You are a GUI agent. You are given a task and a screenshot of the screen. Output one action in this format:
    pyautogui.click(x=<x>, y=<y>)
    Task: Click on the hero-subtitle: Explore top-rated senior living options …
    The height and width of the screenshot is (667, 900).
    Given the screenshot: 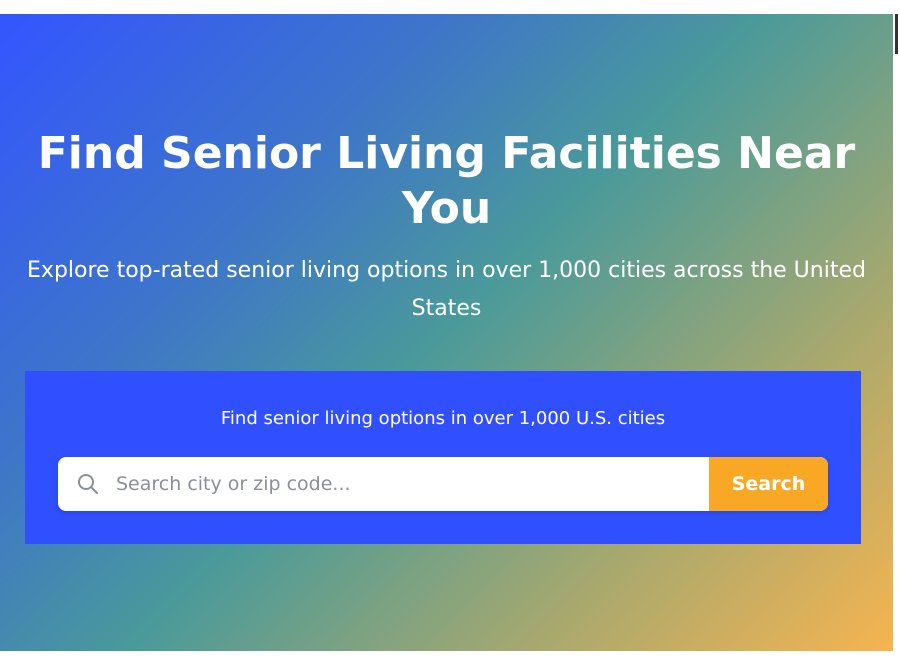 What is the action you would take?
    pyautogui.click(x=446, y=289)
    